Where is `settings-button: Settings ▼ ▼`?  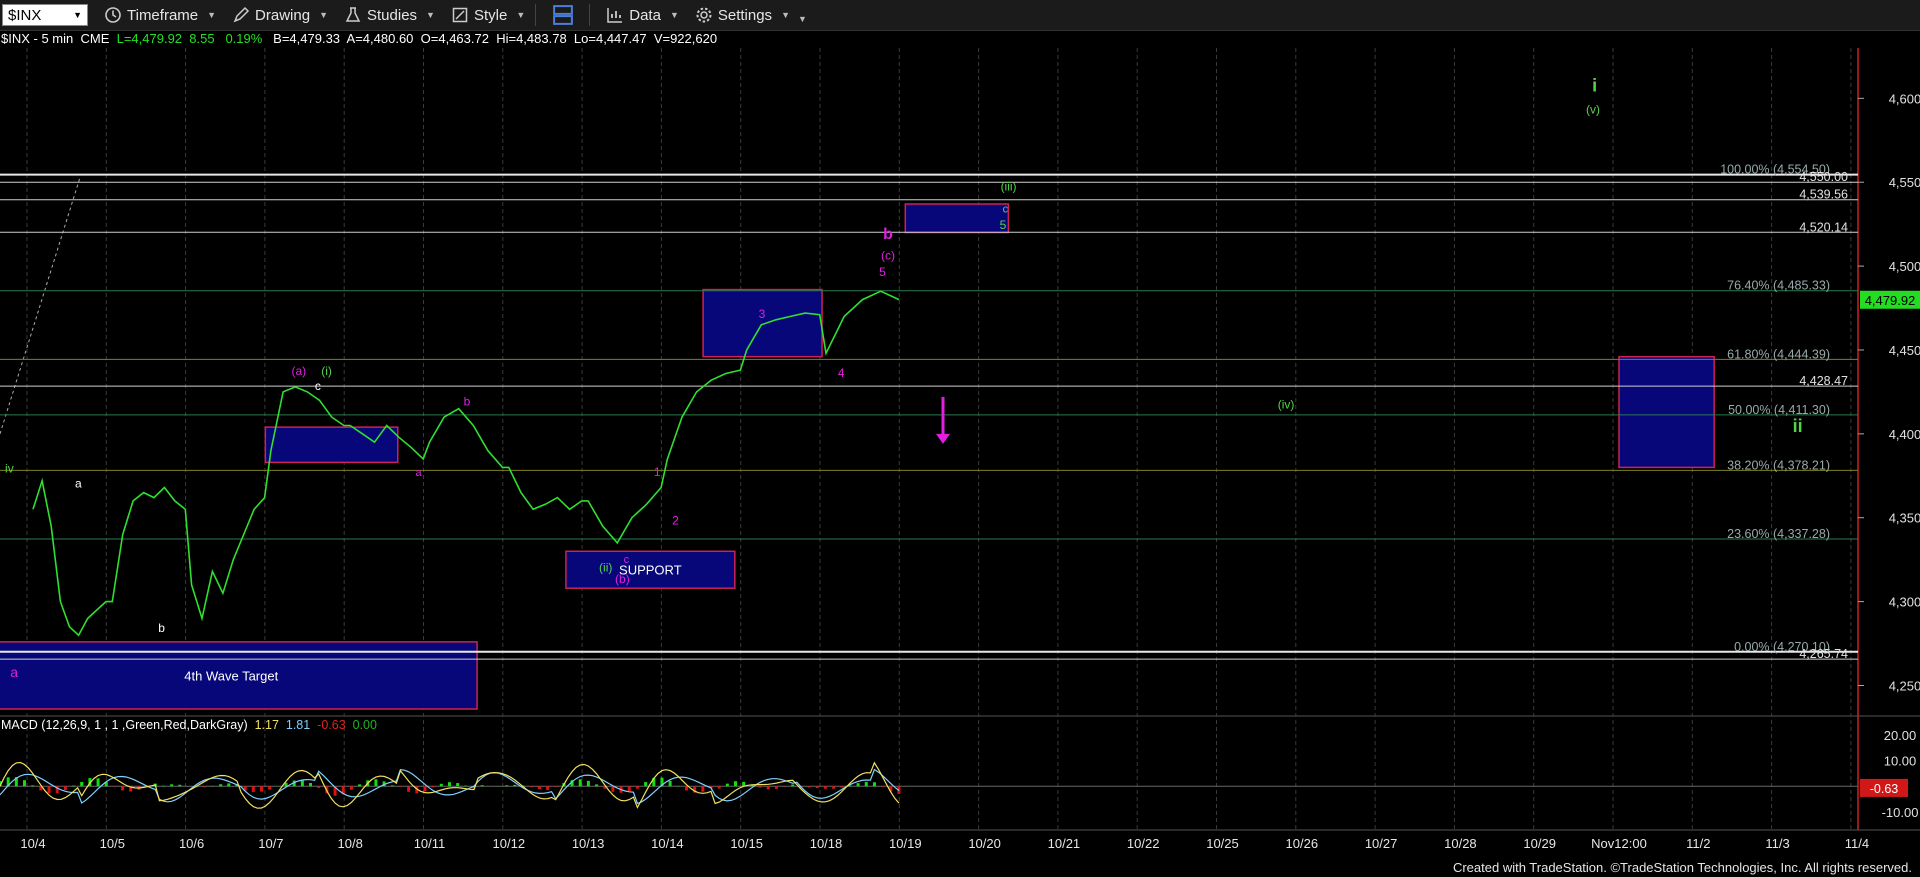
settings-button: Settings ▼ ▼ is located at coordinates (751, 15).